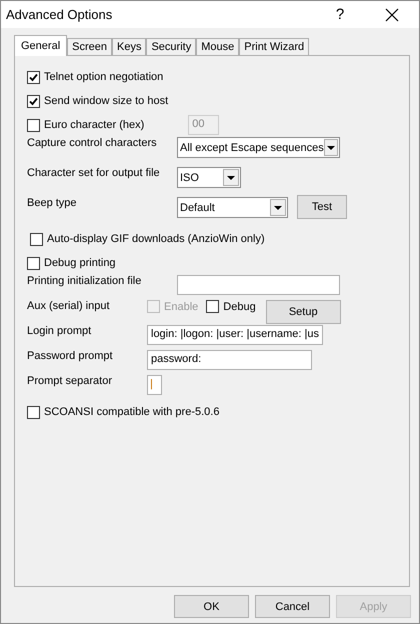 The height and width of the screenshot is (624, 420). What do you see at coordinates (232, 207) in the screenshot?
I see `dropdown: Default` at bounding box center [232, 207].